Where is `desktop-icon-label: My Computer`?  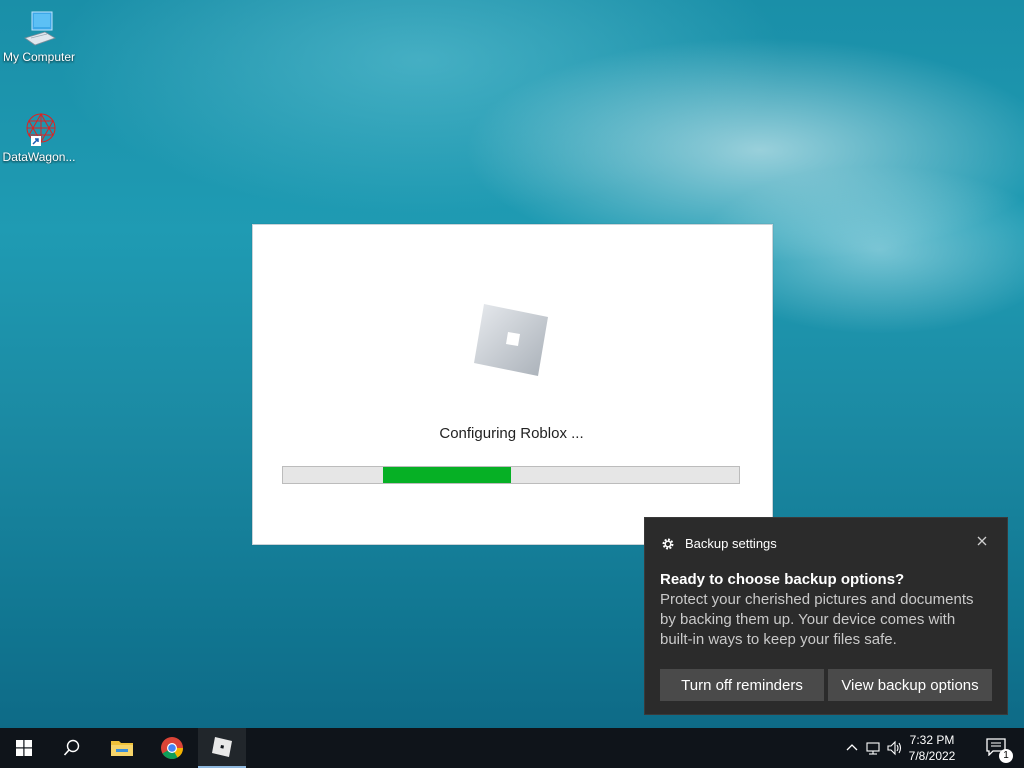
desktop-icon-label: My Computer is located at coordinates (39, 57).